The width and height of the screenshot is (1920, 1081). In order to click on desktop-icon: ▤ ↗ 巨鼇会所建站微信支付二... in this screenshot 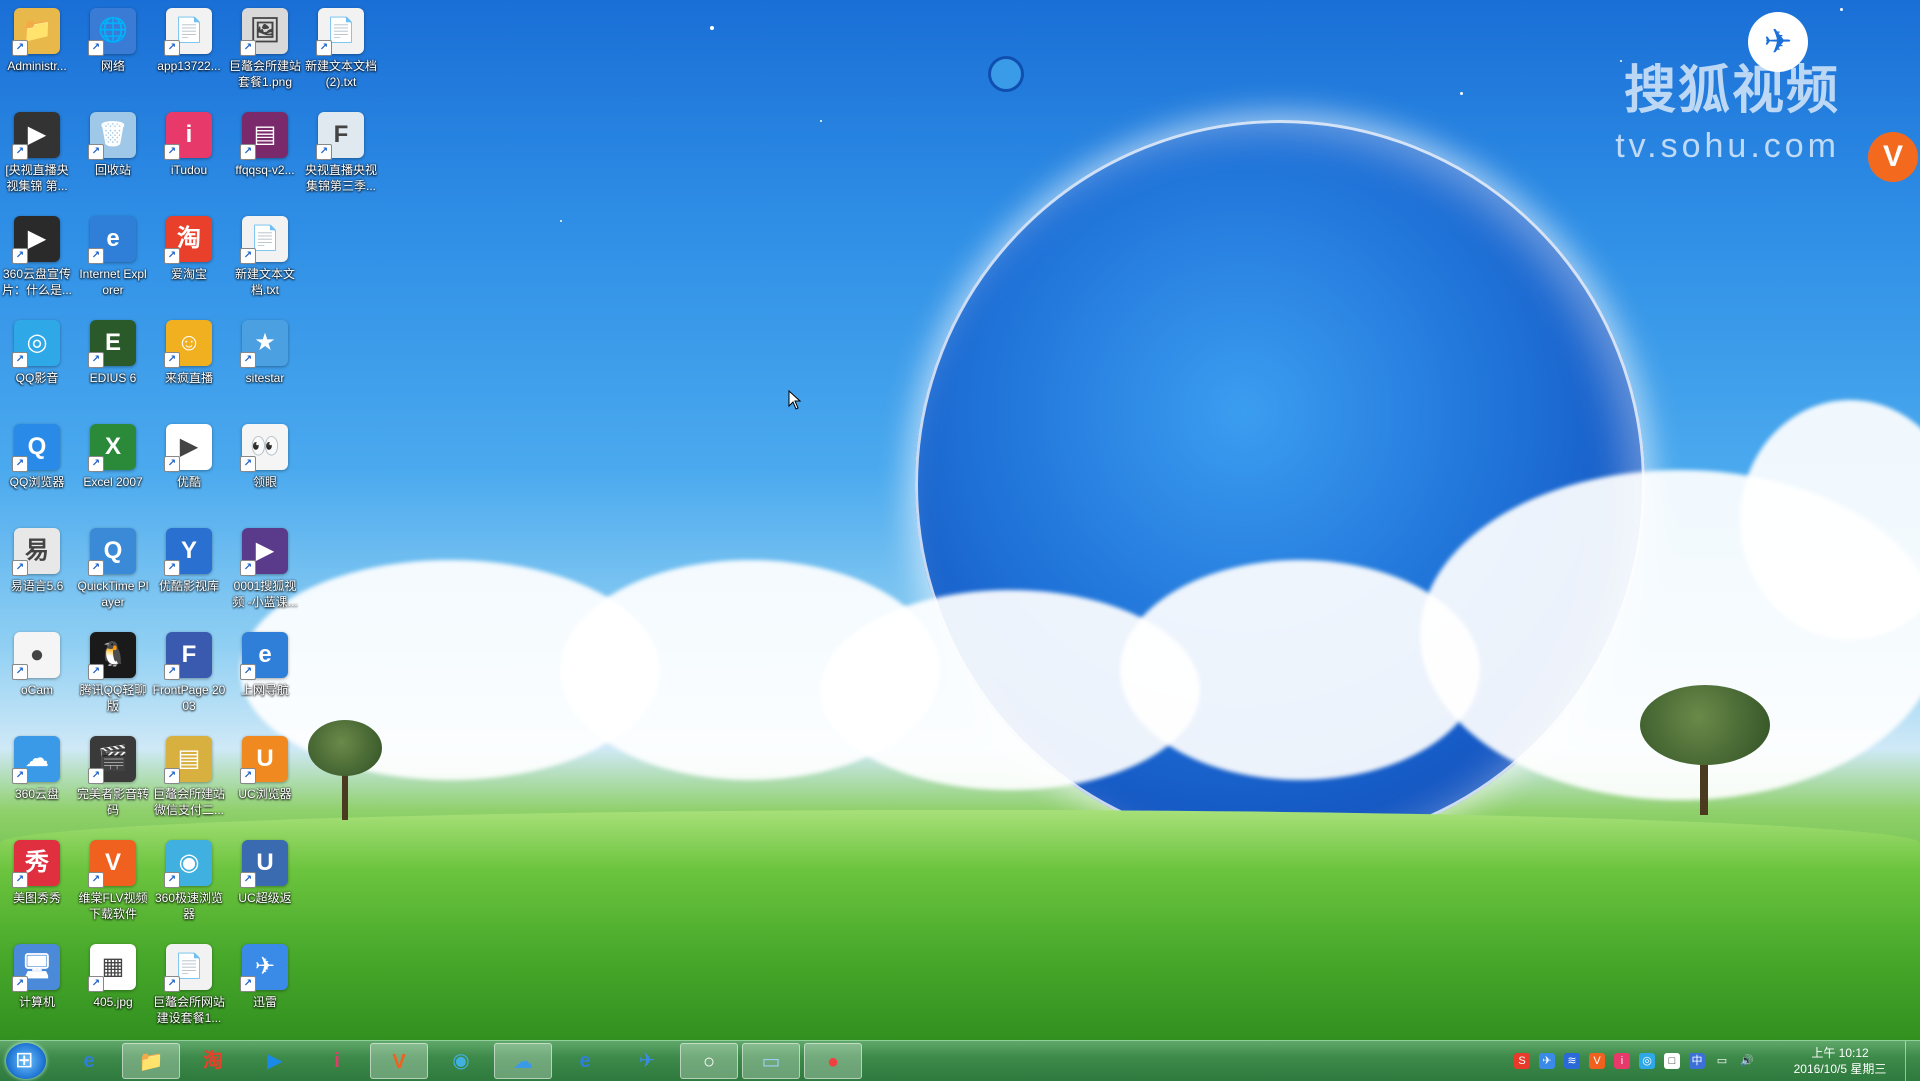, I will do `click(189, 775)`.